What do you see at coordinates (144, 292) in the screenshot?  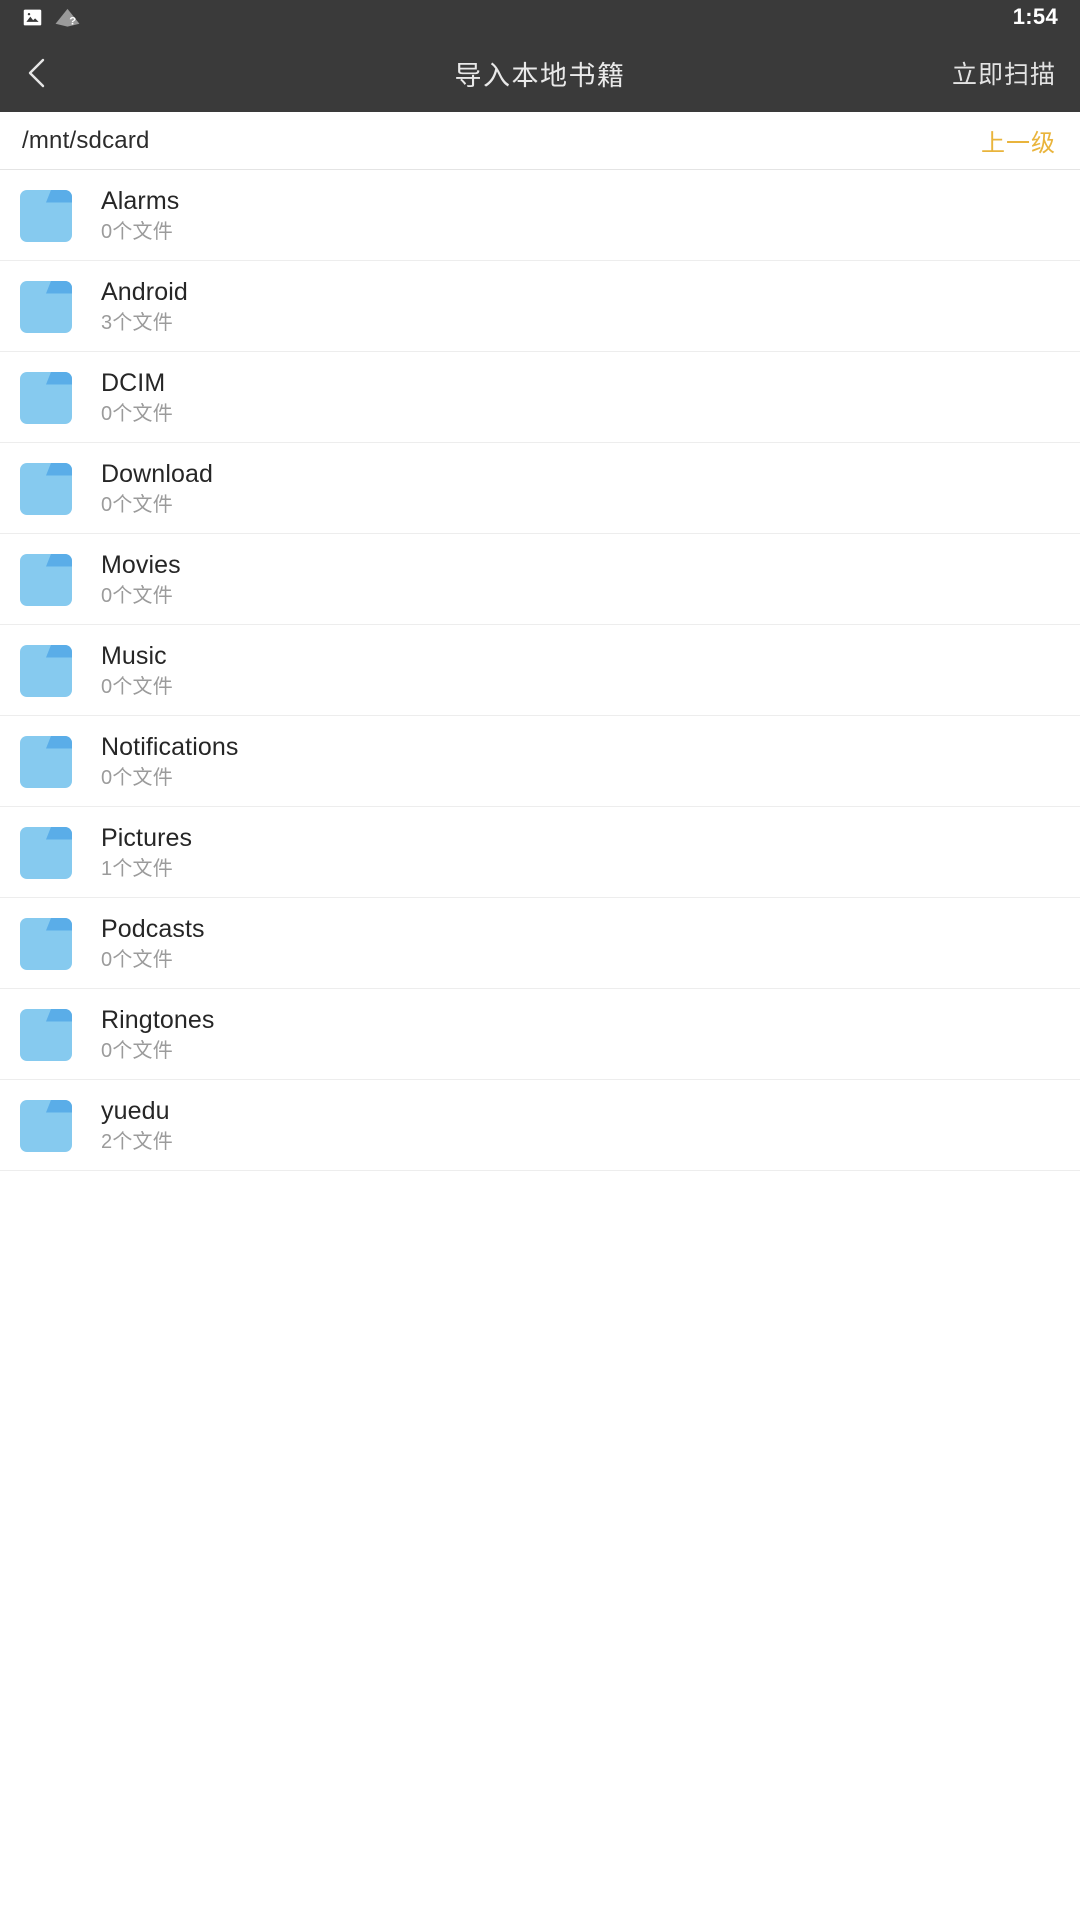 I see `file-item-name: Android` at bounding box center [144, 292].